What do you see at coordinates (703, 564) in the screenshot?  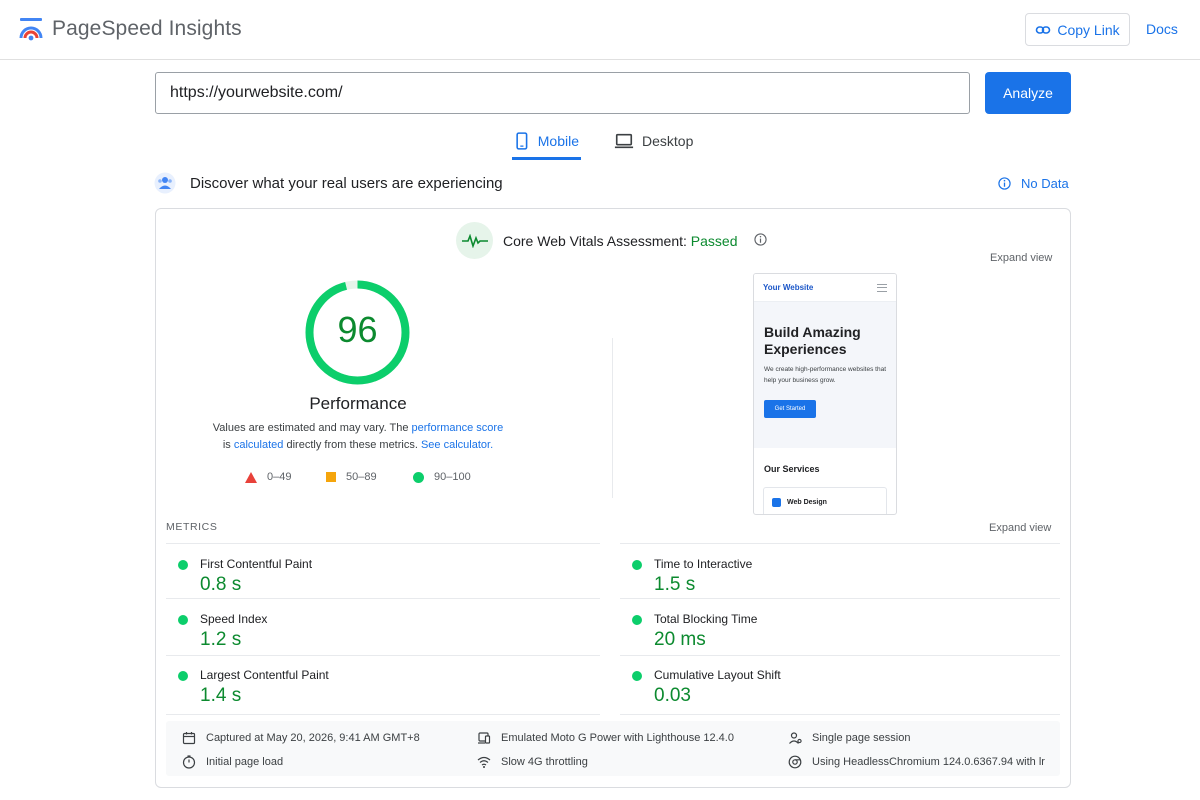 I see `metric-label: Time to Interactive` at bounding box center [703, 564].